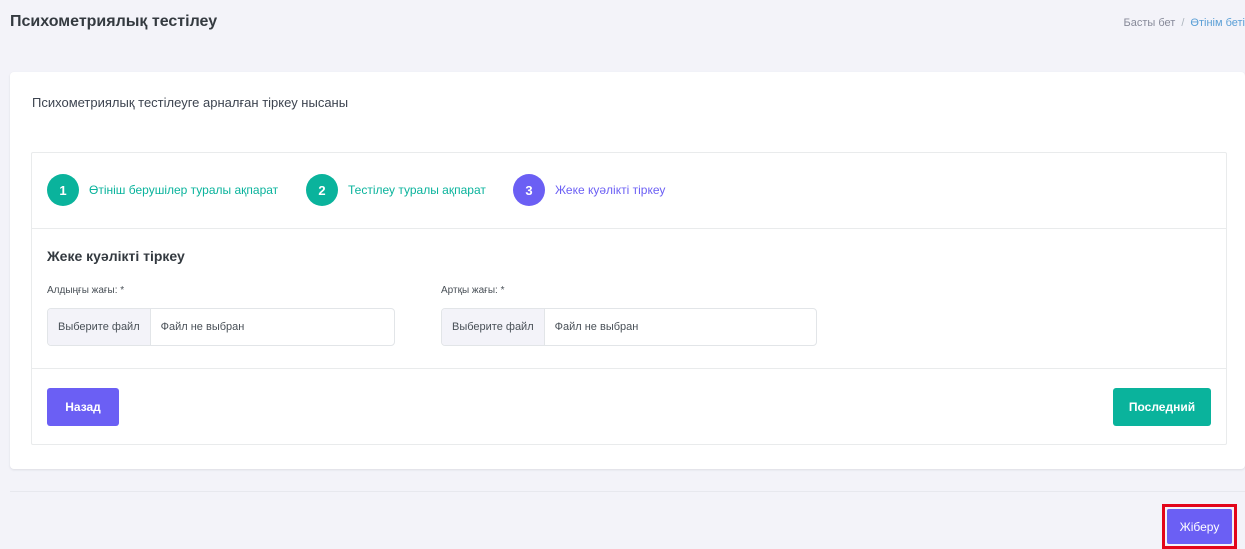 Image resolution: width=1245 pixels, height=549 pixels. What do you see at coordinates (529, 190) in the screenshot?
I see `step-number: 3` at bounding box center [529, 190].